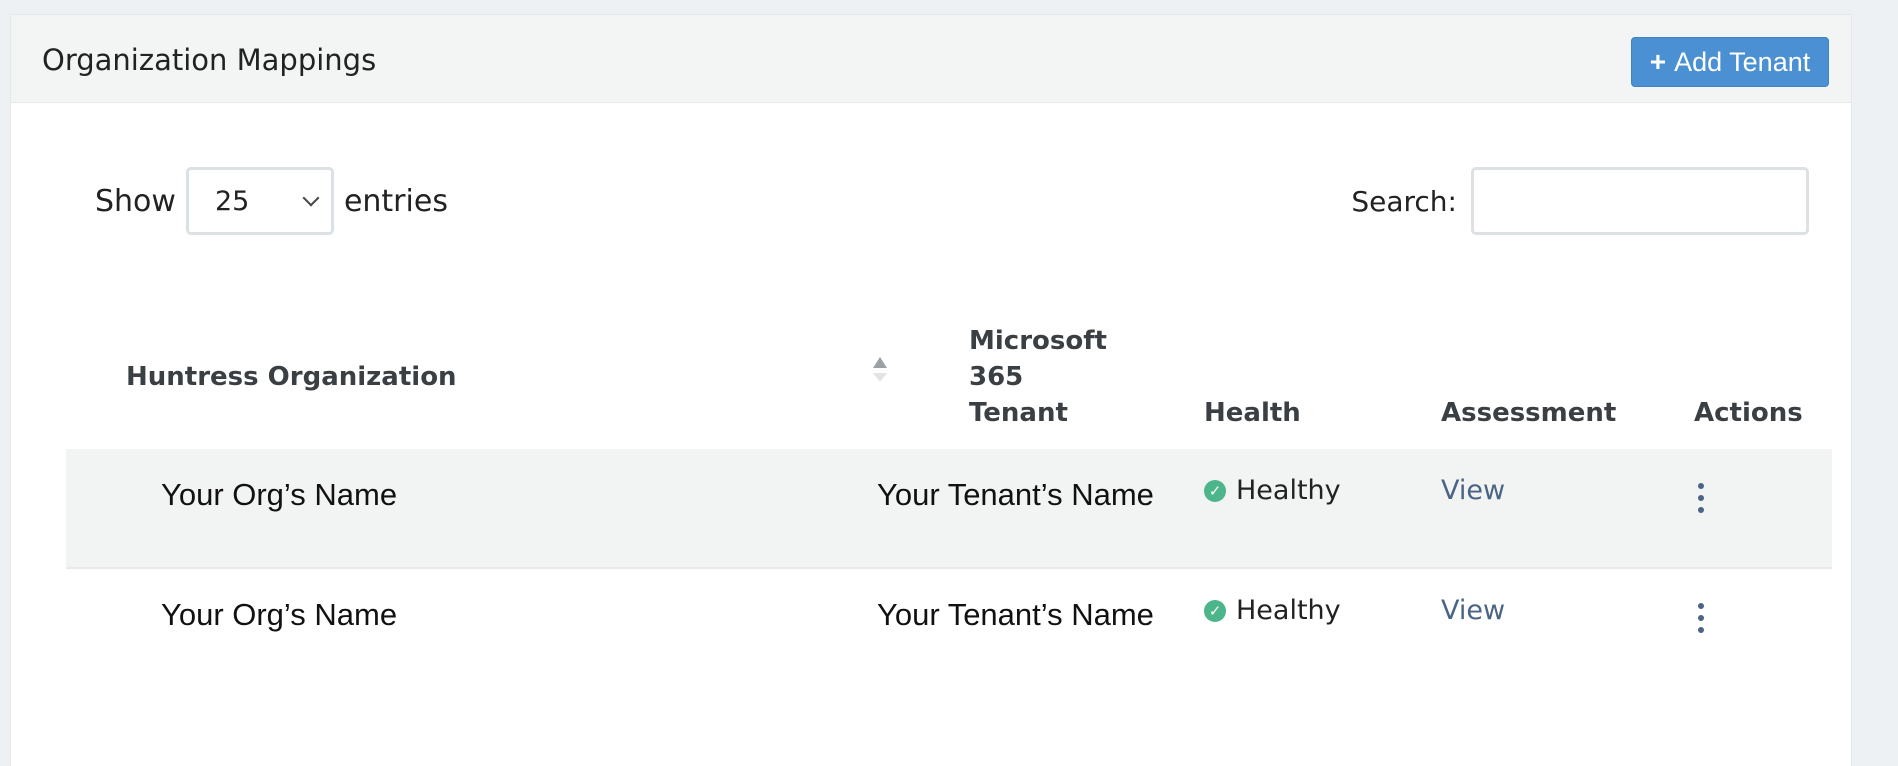 Image resolution: width=1898 pixels, height=766 pixels. I want to click on page-size-control: Show 25 entries, so click(271, 201).